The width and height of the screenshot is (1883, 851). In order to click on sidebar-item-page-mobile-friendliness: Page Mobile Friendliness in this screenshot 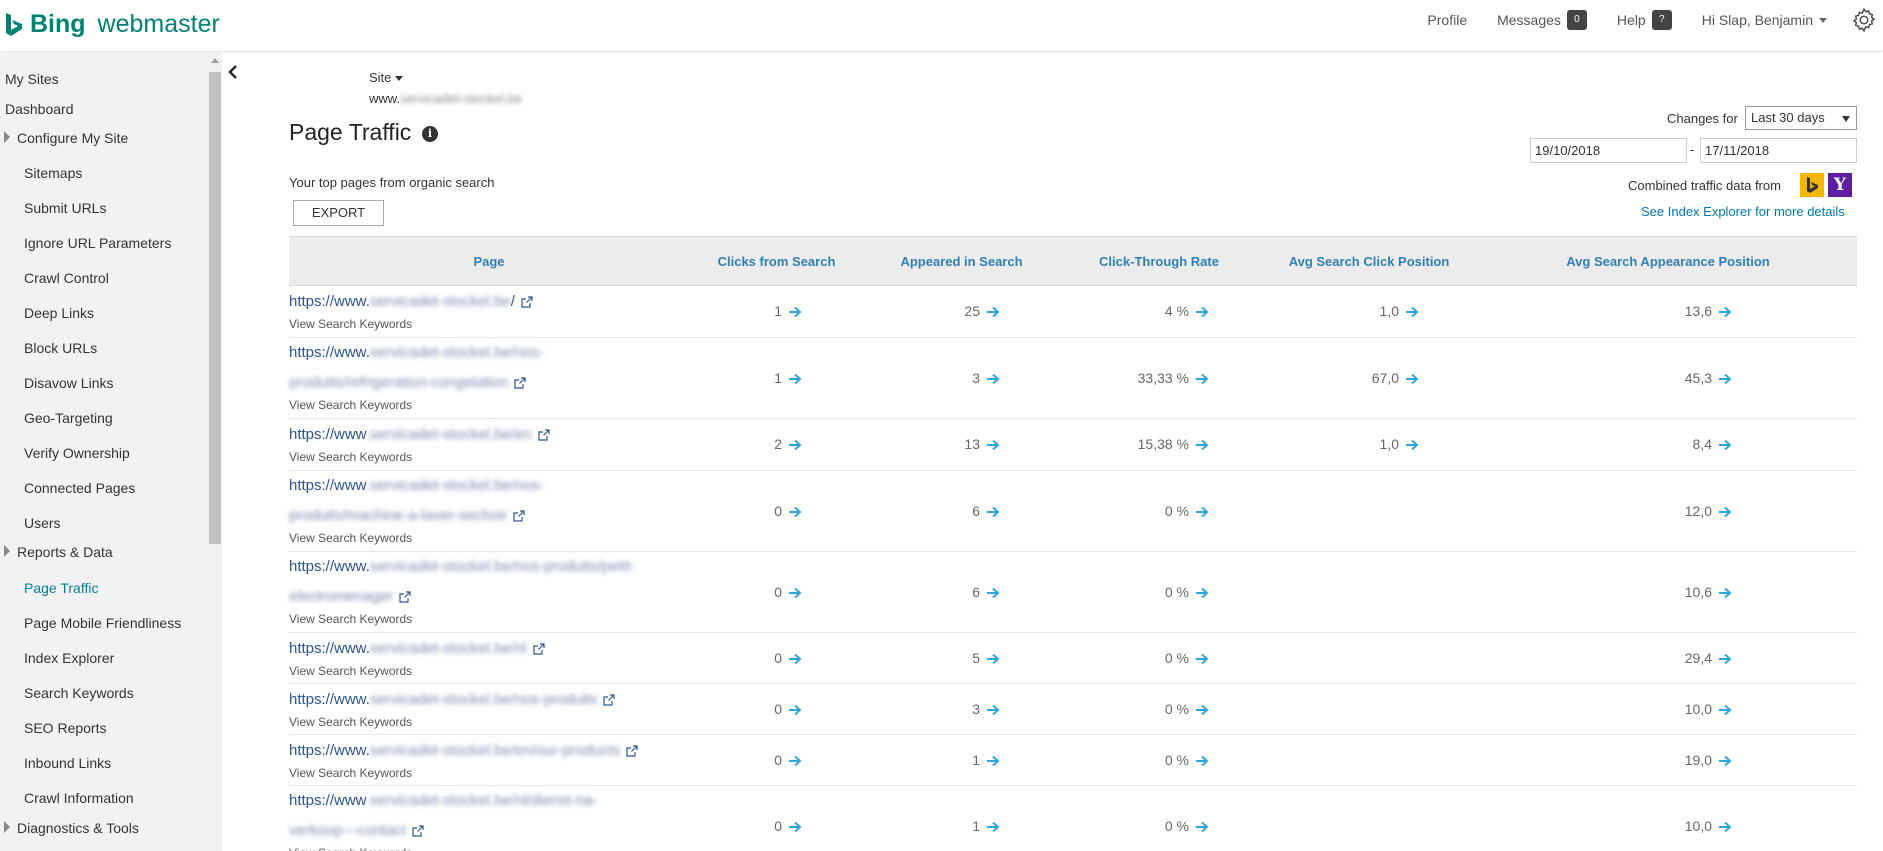, I will do `click(102, 623)`.